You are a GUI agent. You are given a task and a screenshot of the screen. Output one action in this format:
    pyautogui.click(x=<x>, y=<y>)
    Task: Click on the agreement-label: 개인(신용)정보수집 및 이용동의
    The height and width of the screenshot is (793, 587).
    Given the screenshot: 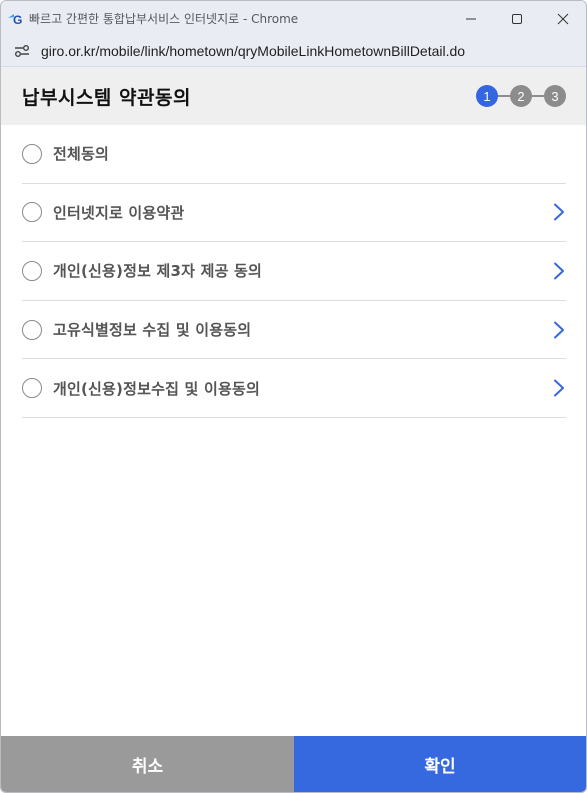 What is the action you would take?
    pyautogui.click(x=156, y=388)
    